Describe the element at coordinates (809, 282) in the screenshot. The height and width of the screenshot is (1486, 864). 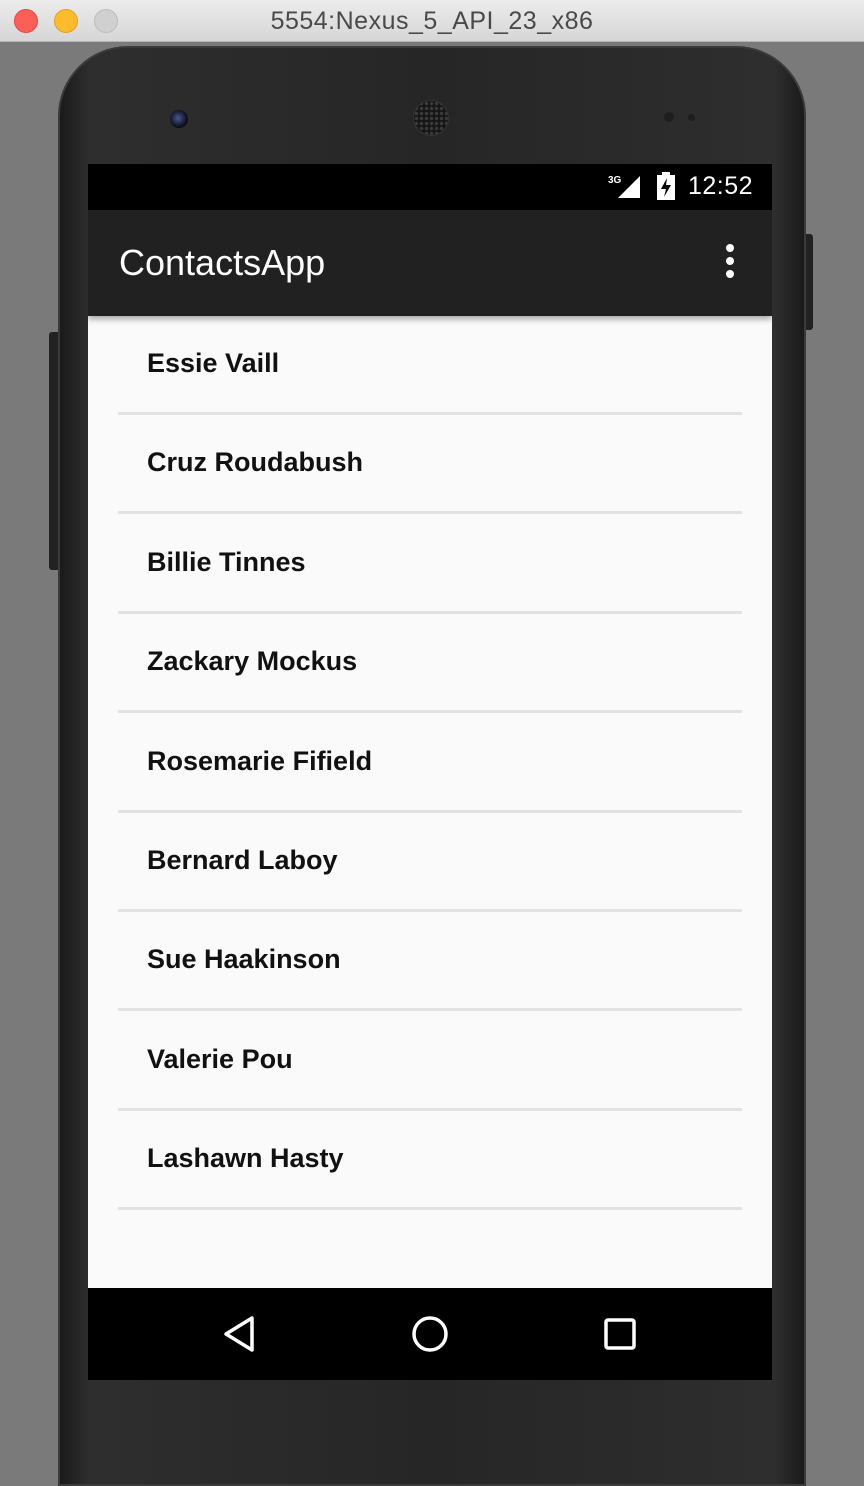
I see `power-button` at that location.